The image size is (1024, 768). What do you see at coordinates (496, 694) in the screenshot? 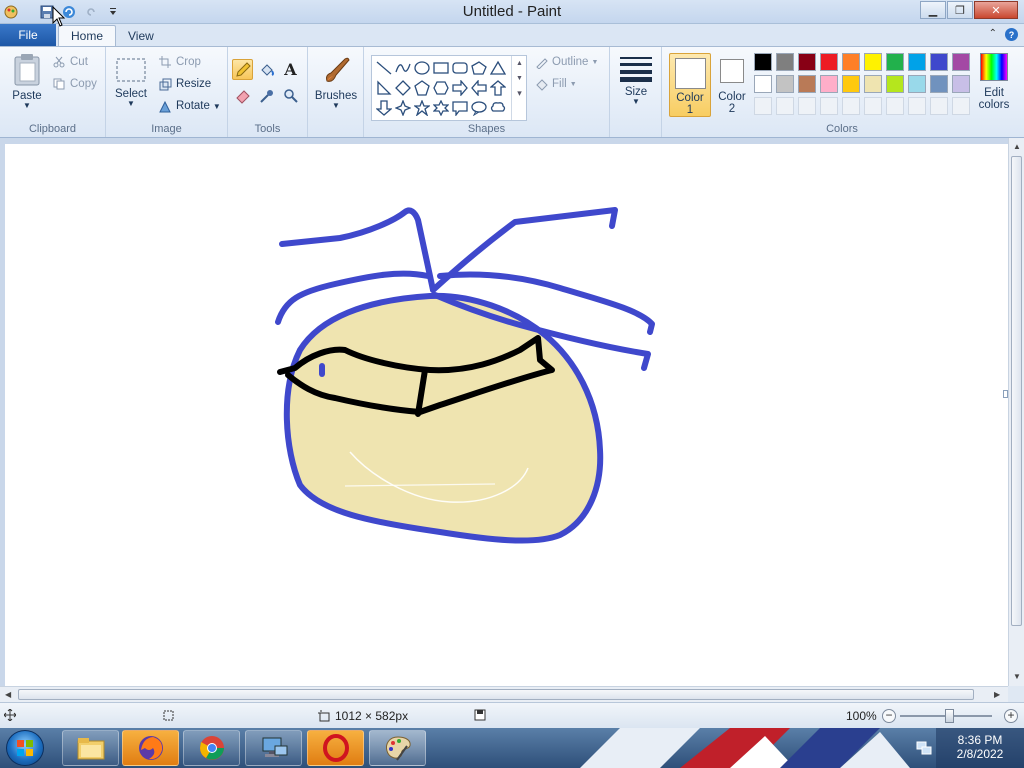
I see `horizontal-scroll-thumb` at bounding box center [496, 694].